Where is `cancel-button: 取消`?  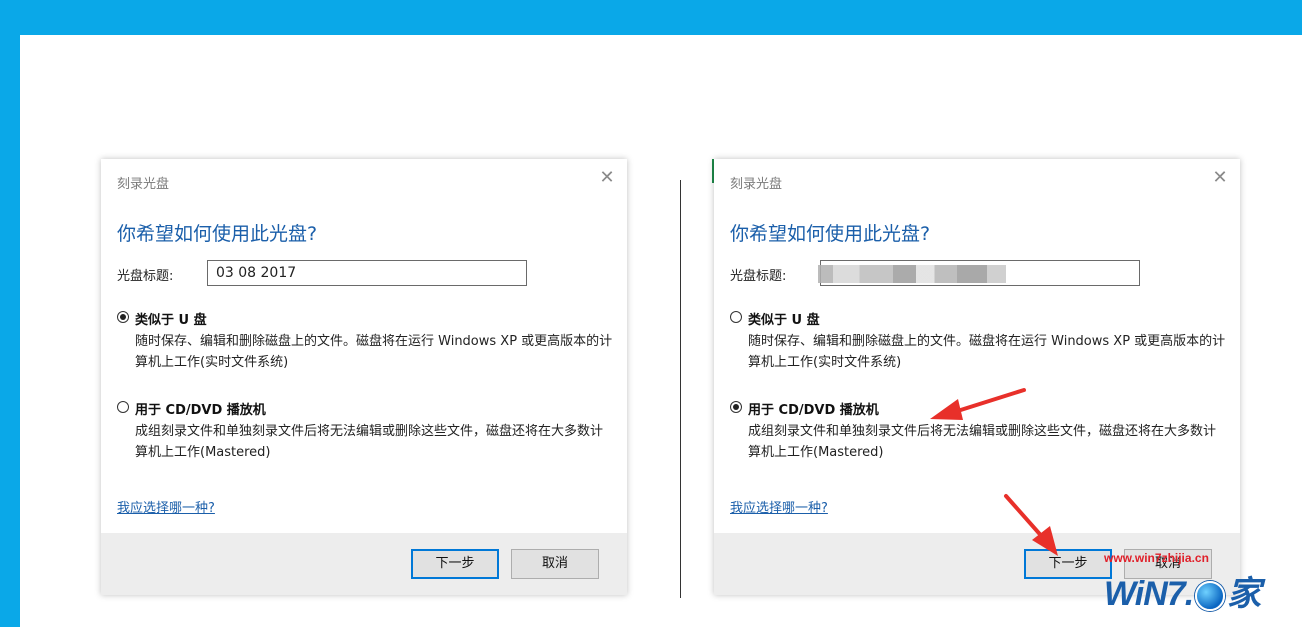
cancel-button: 取消 is located at coordinates (555, 564).